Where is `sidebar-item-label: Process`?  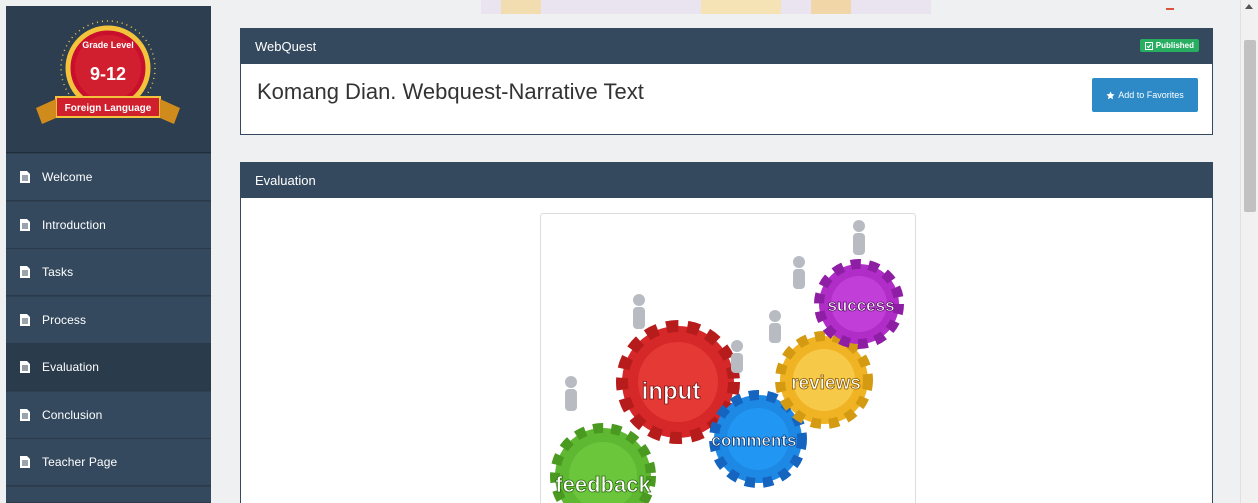
sidebar-item-label: Process is located at coordinates (64, 320).